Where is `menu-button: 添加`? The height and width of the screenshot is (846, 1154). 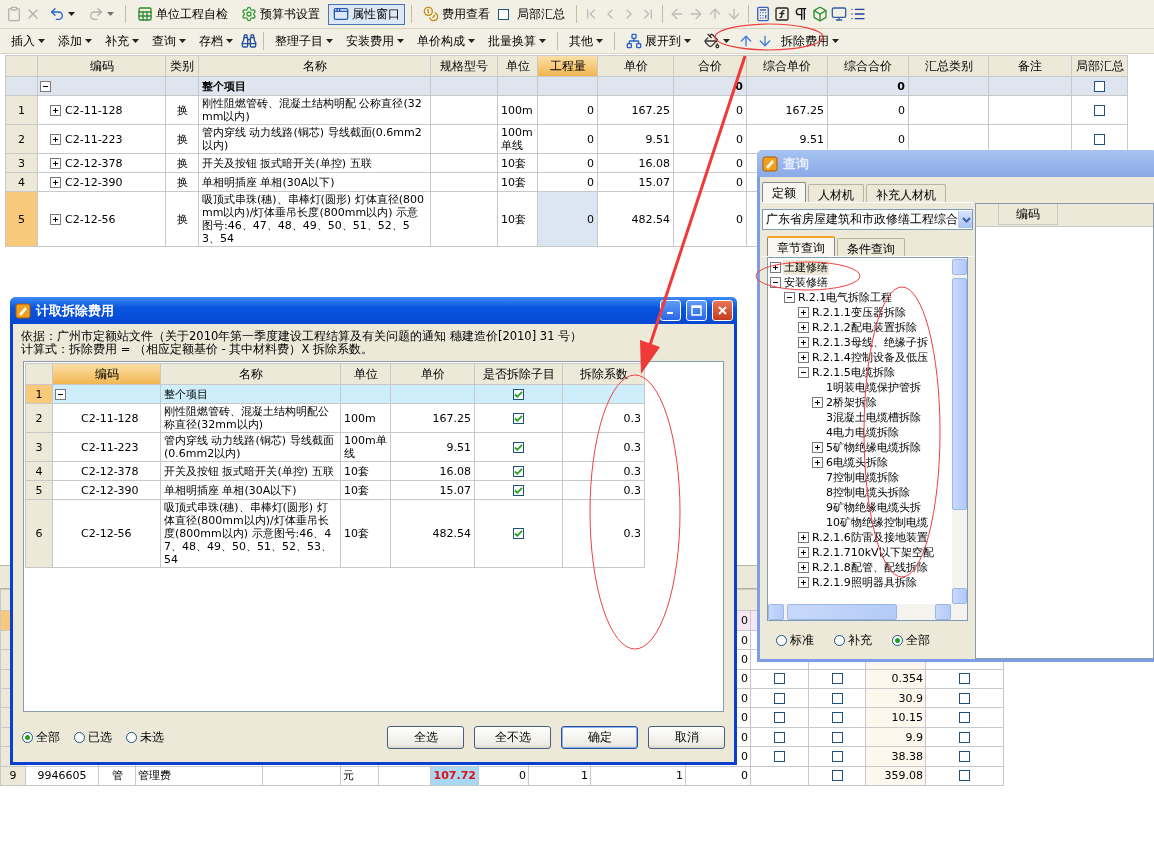 menu-button: 添加 is located at coordinates (75, 41).